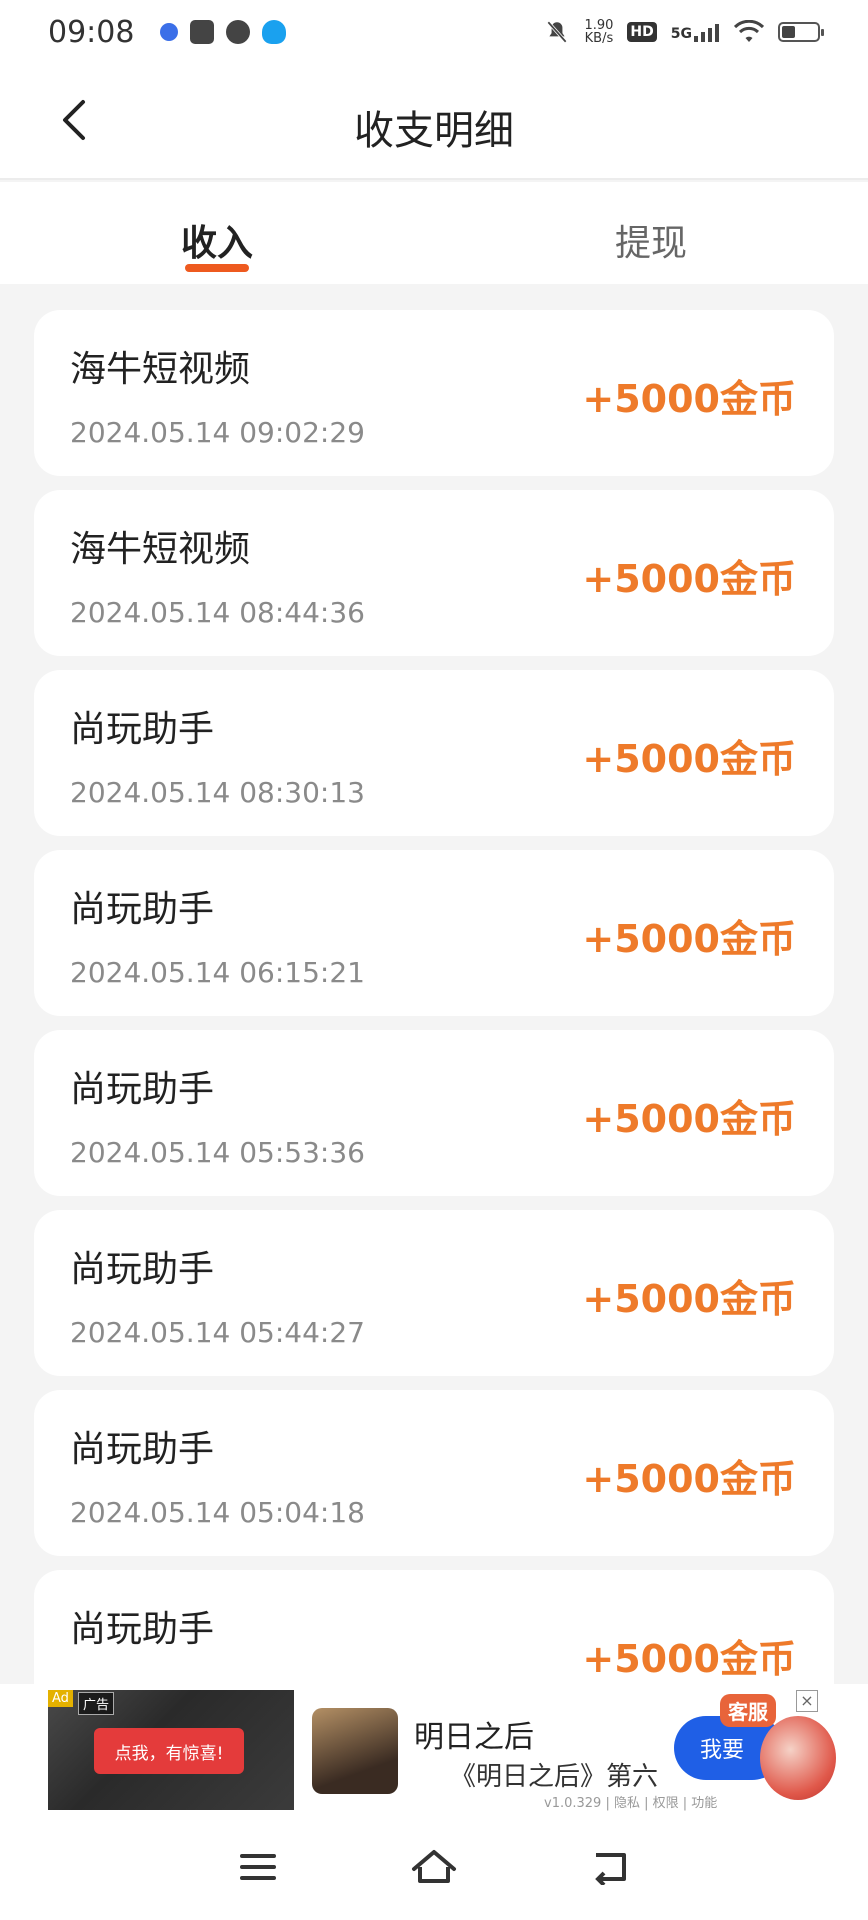 Image resolution: width=868 pixels, height=1920 pixels. Describe the element at coordinates (434, 933) in the screenshot. I see `list-item: 尚玩助手 2024.05.14 06:15:21 +5000金币` at that location.